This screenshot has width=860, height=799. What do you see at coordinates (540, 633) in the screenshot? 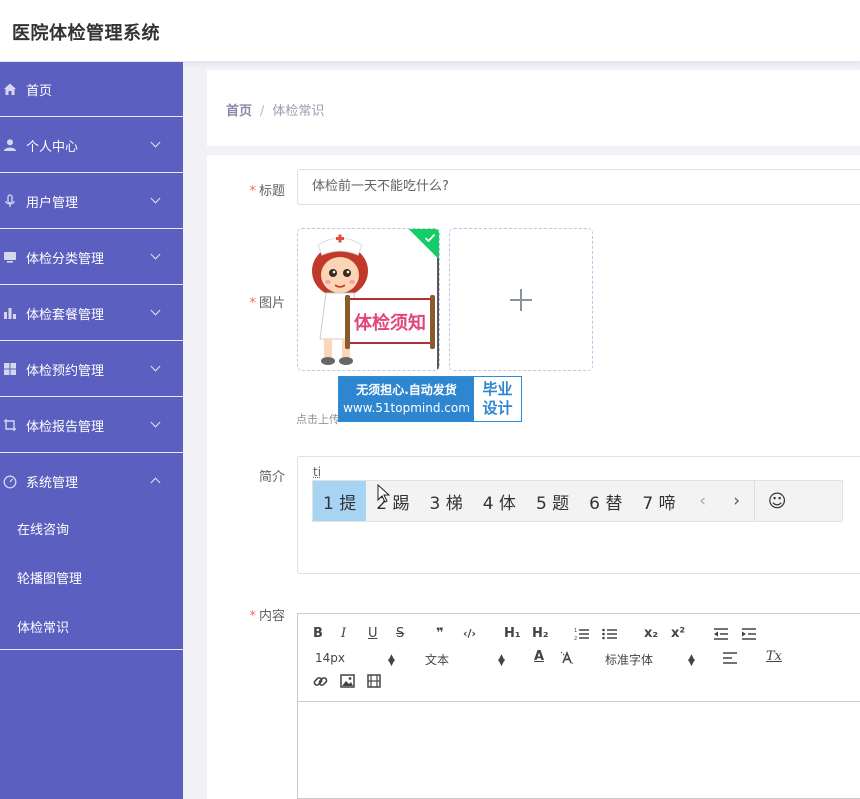
I see `heading2-button: H₂` at bounding box center [540, 633].